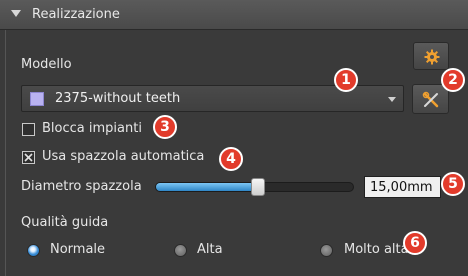 The width and height of the screenshot is (468, 276). Describe the element at coordinates (118, 98) in the screenshot. I see `model-select-value: 2375-without teeth` at that location.